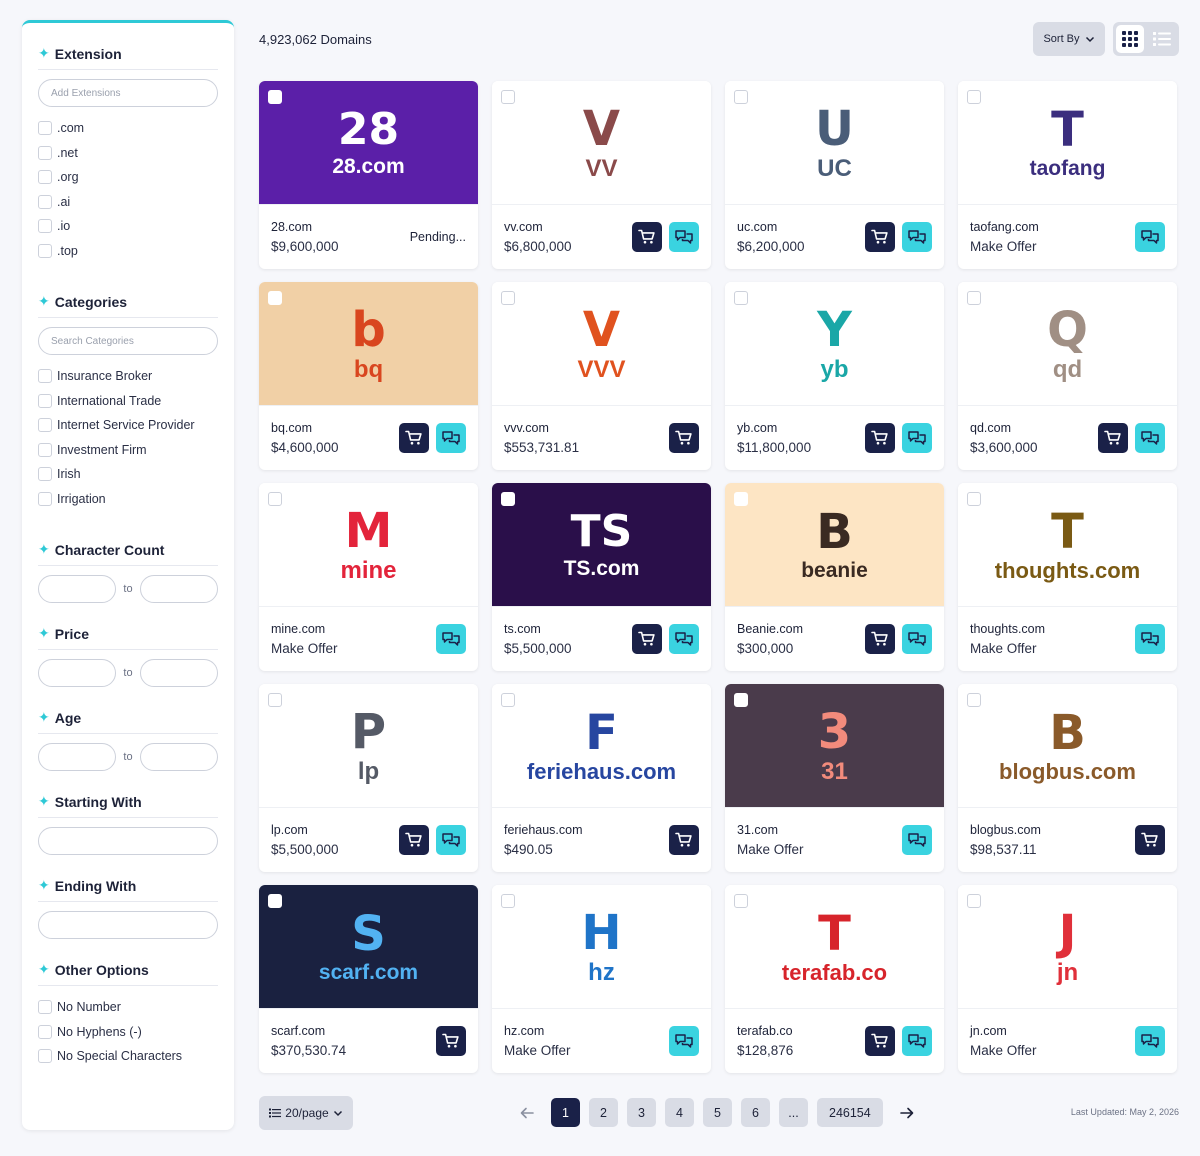  What do you see at coordinates (128, 973) in the screenshot?
I see `filter-title-other-options: ✦ Other Options` at bounding box center [128, 973].